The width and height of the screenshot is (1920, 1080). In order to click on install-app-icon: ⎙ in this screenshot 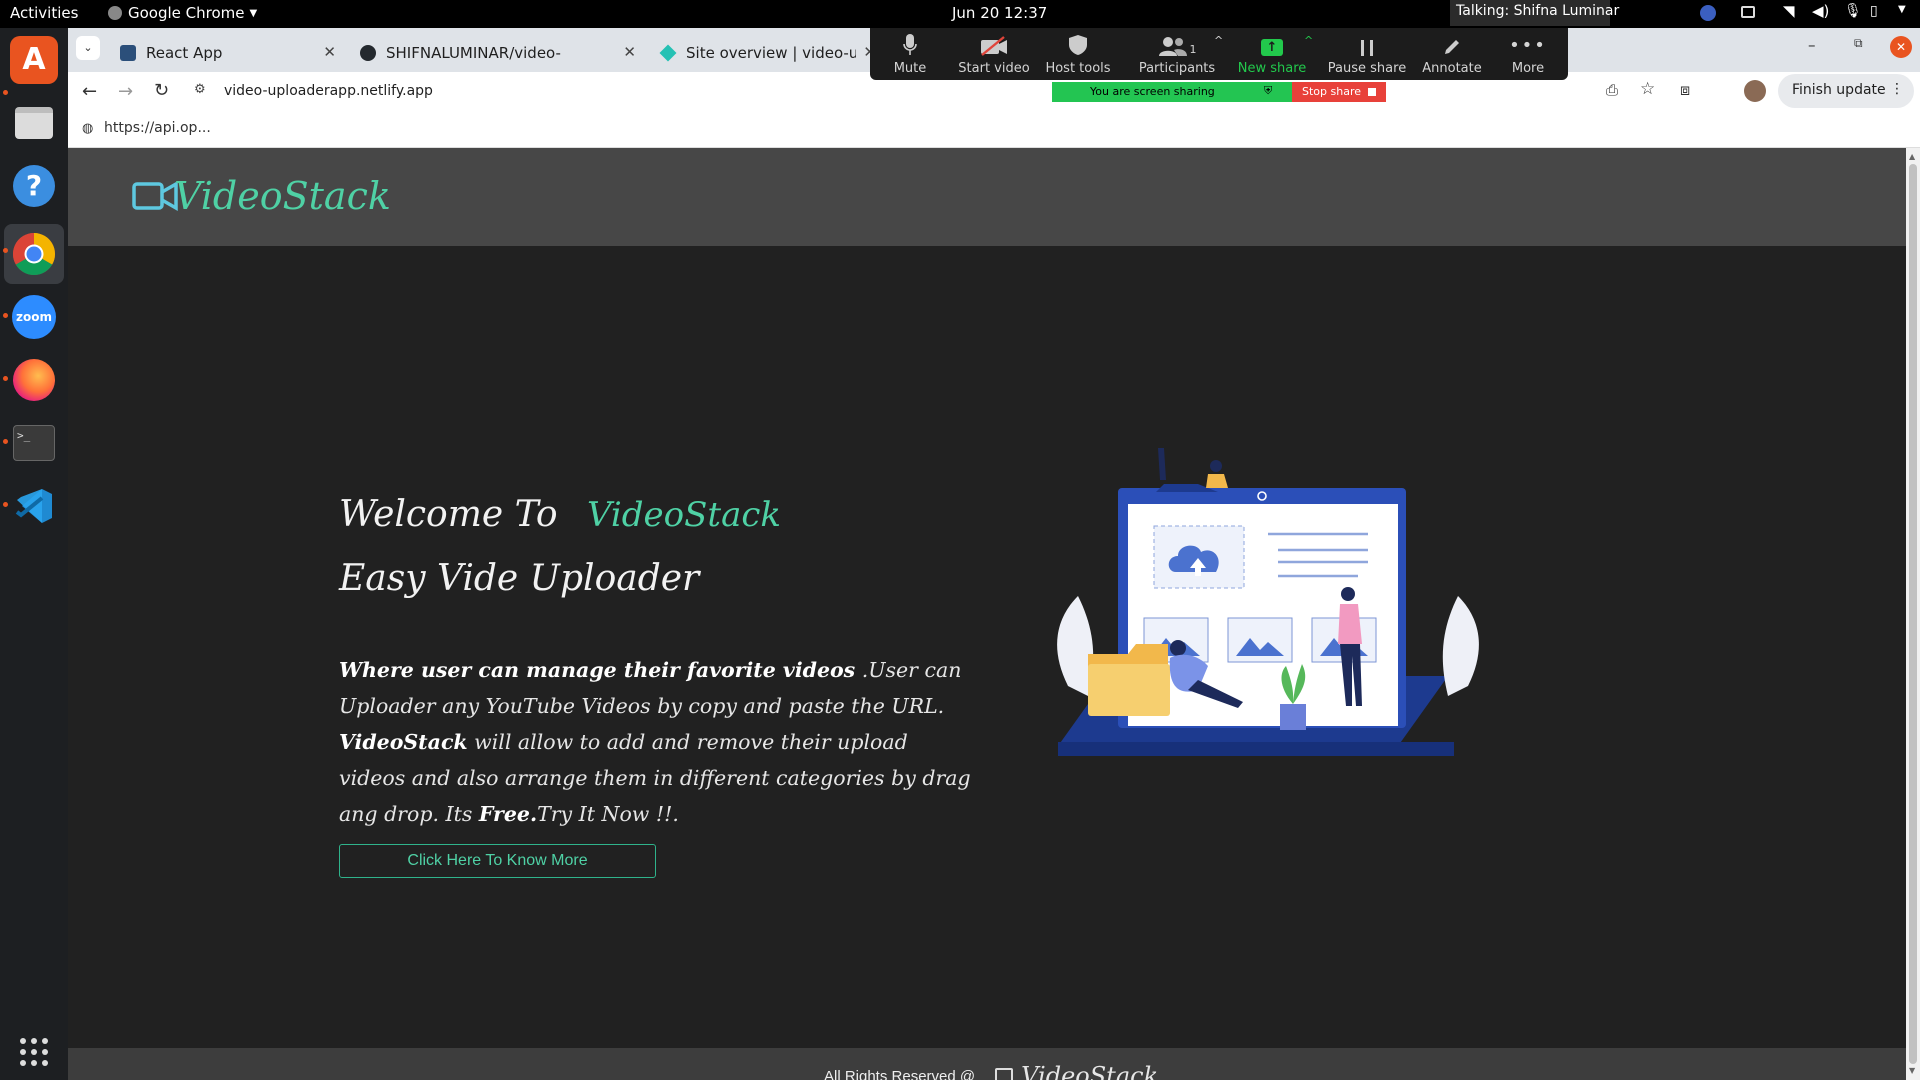, I will do `click(1612, 90)`.